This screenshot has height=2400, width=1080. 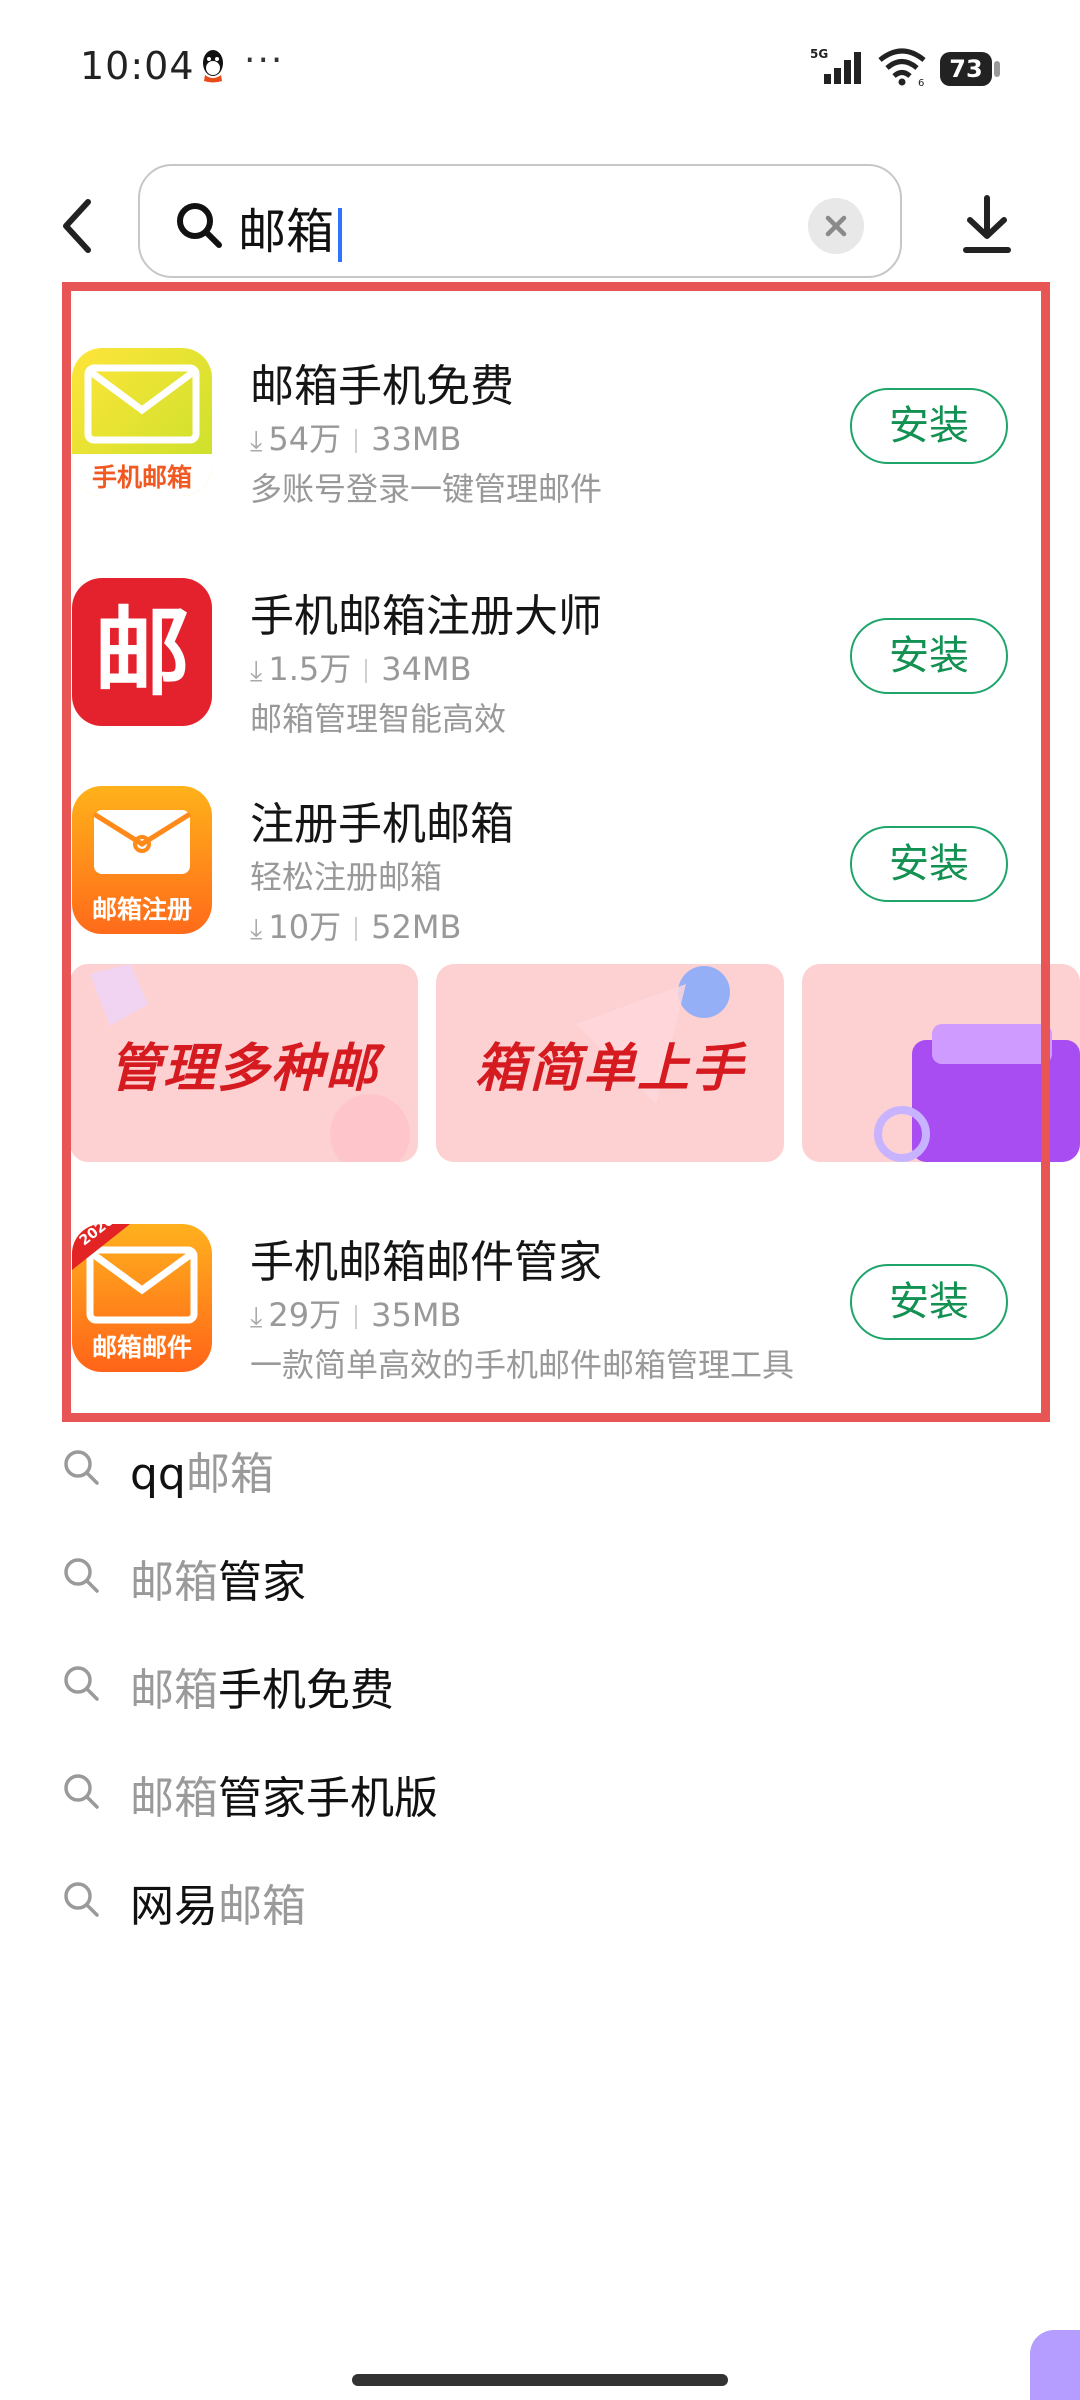 I want to click on battery-level: 73, so click(x=966, y=69).